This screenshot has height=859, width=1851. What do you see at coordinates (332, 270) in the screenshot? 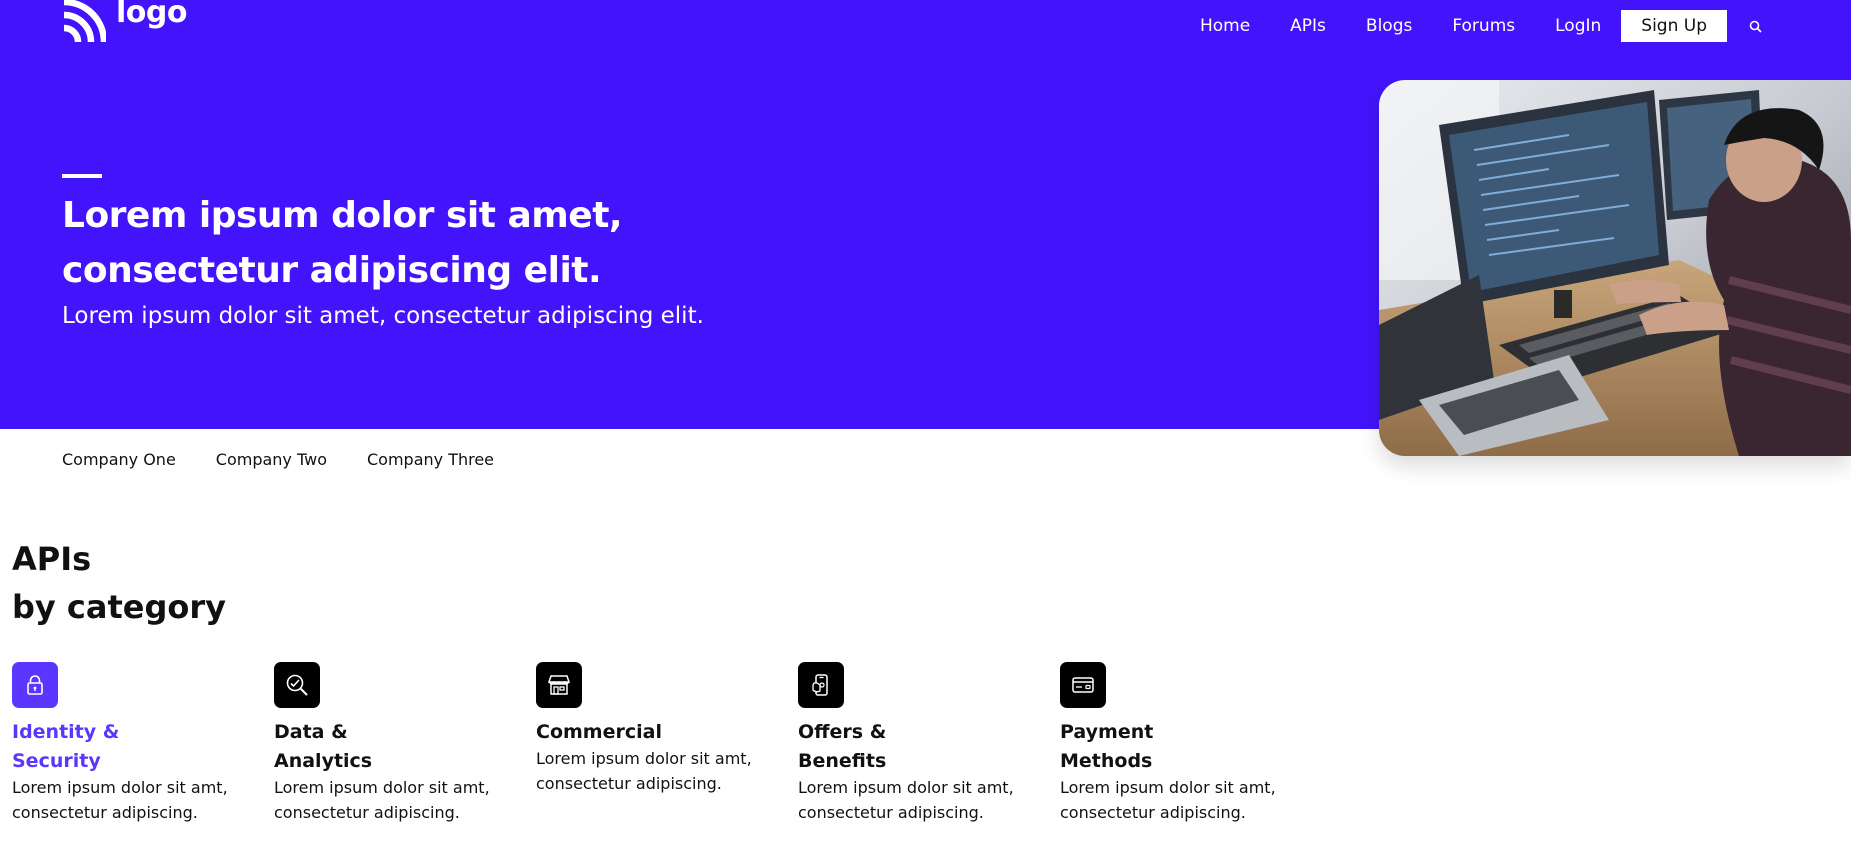
I see `hero-title-line: consectetur adipiscing elit.` at bounding box center [332, 270].